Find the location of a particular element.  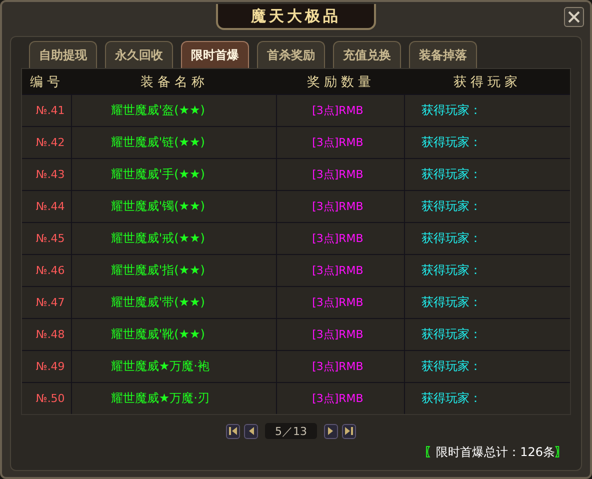

tab: 限时首爆 is located at coordinates (215, 54).